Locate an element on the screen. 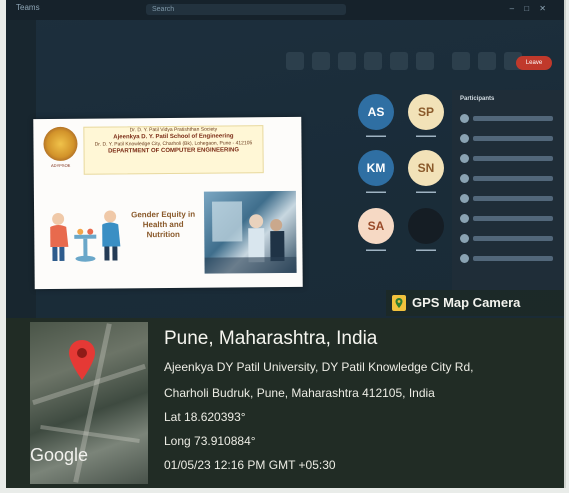 The width and height of the screenshot is (569, 493). title-bar: Teams Search – □ ✕ is located at coordinates (285, 10).